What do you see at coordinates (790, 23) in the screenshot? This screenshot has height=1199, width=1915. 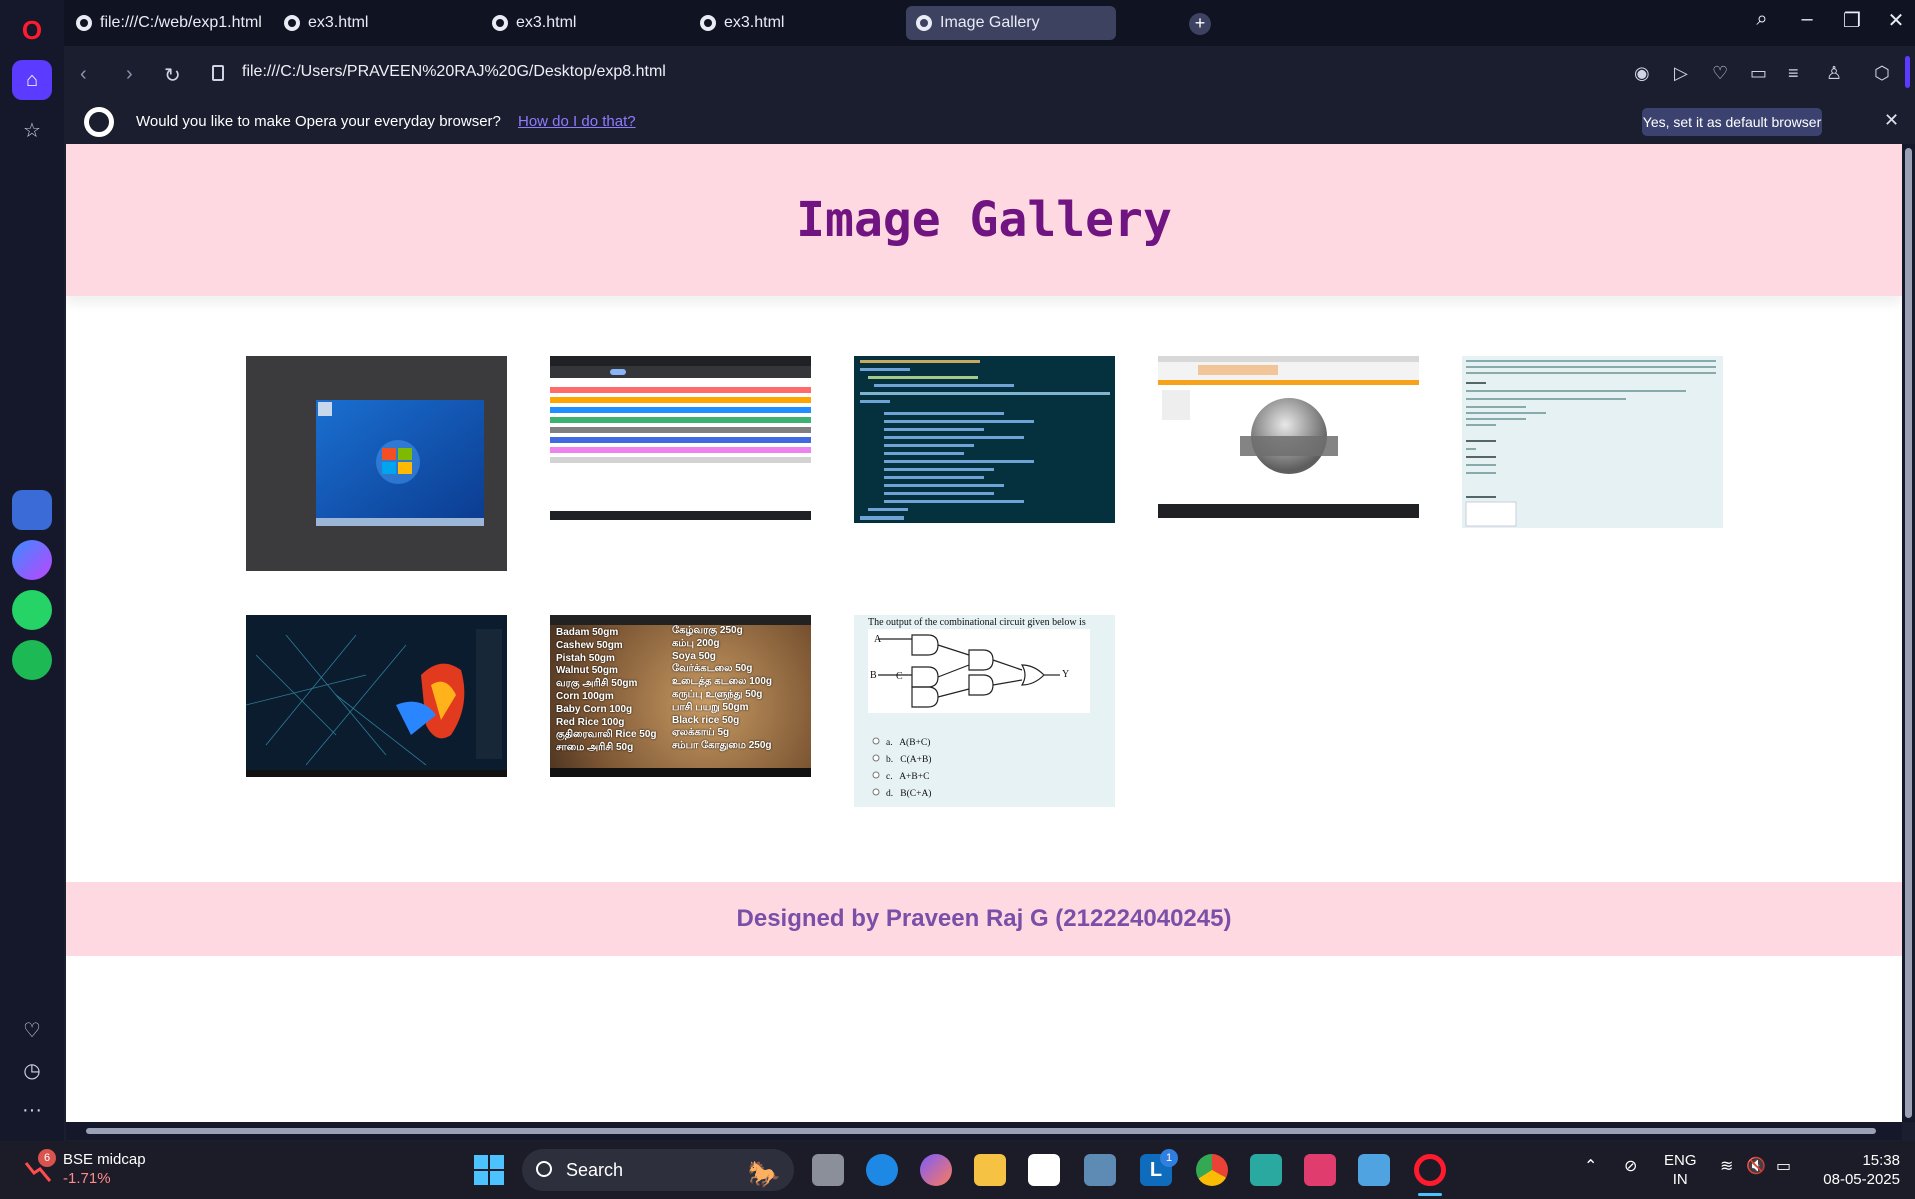 I see `tab-ex3-c: ex3.html` at bounding box center [790, 23].